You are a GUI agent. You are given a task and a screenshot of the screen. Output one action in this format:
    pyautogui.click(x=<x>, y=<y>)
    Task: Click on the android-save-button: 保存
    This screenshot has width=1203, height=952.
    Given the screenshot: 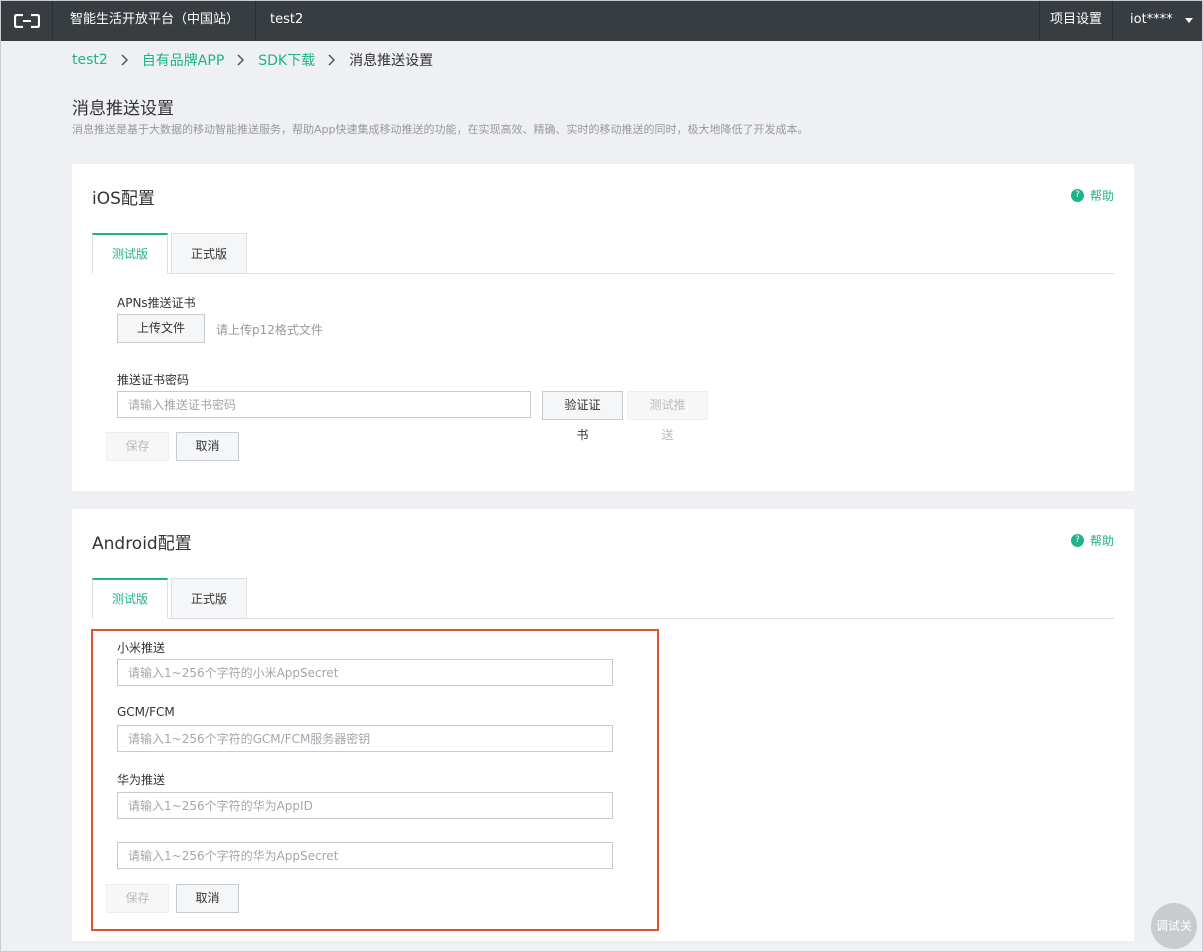 What is the action you would take?
    pyautogui.click(x=137, y=898)
    